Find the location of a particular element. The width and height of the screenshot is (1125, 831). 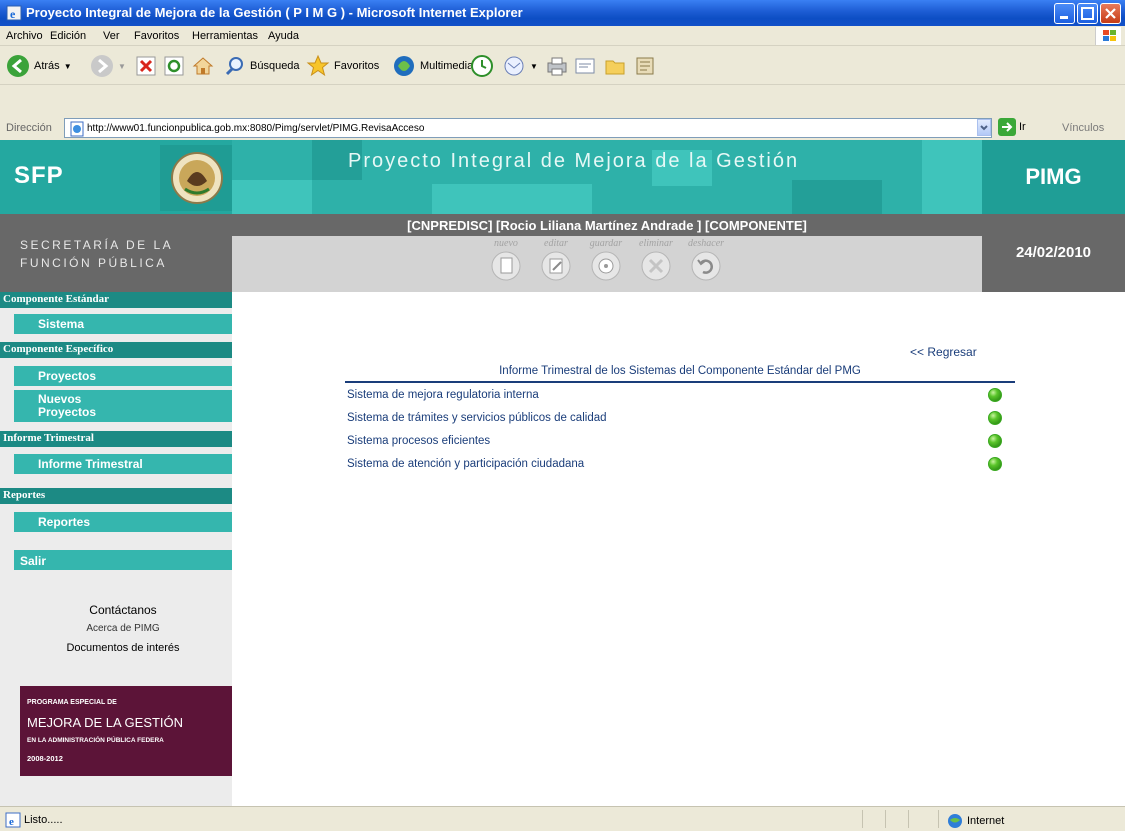

undo-button: deshacer is located at coordinates (706, 264).